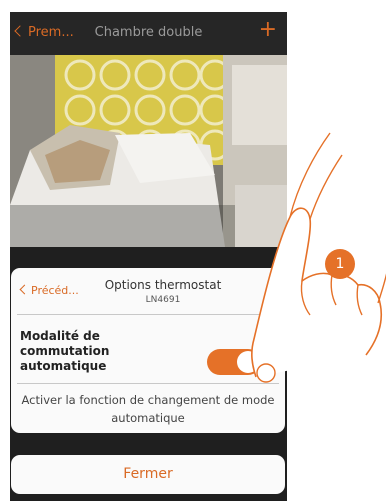  What do you see at coordinates (268, 30) in the screenshot?
I see `add-button: +` at bounding box center [268, 30].